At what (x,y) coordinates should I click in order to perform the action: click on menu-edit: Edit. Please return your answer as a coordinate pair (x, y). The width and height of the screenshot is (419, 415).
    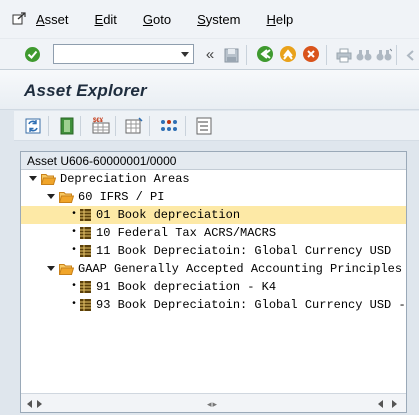
    Looking at the image, I should click on (106, 19).